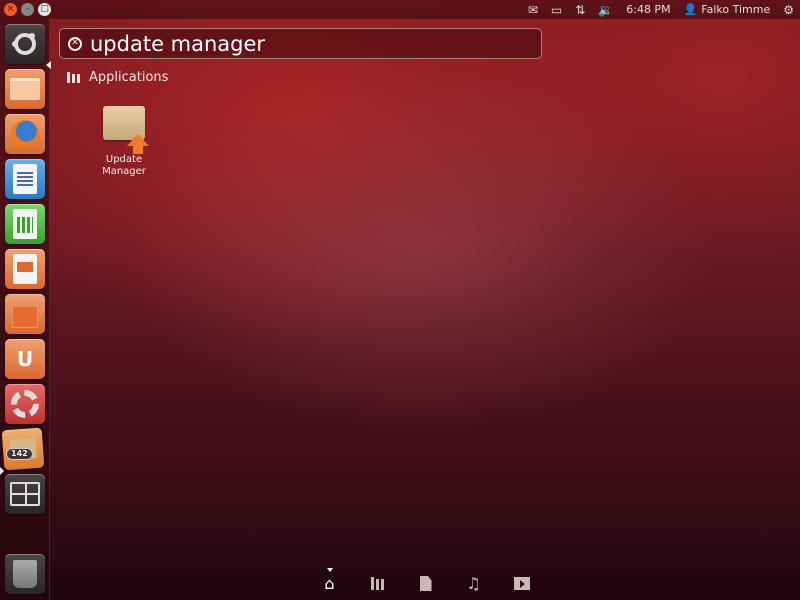 This screenshot has height=600, width=800. What do you see at coordinates (400, 9) in the screenshot?
I see `top-panel: × – □ ✉ ▭ ⇅ 🔉 6:48 PM 👤 Falko Timme ⚙` at bounding box center [400, 9].